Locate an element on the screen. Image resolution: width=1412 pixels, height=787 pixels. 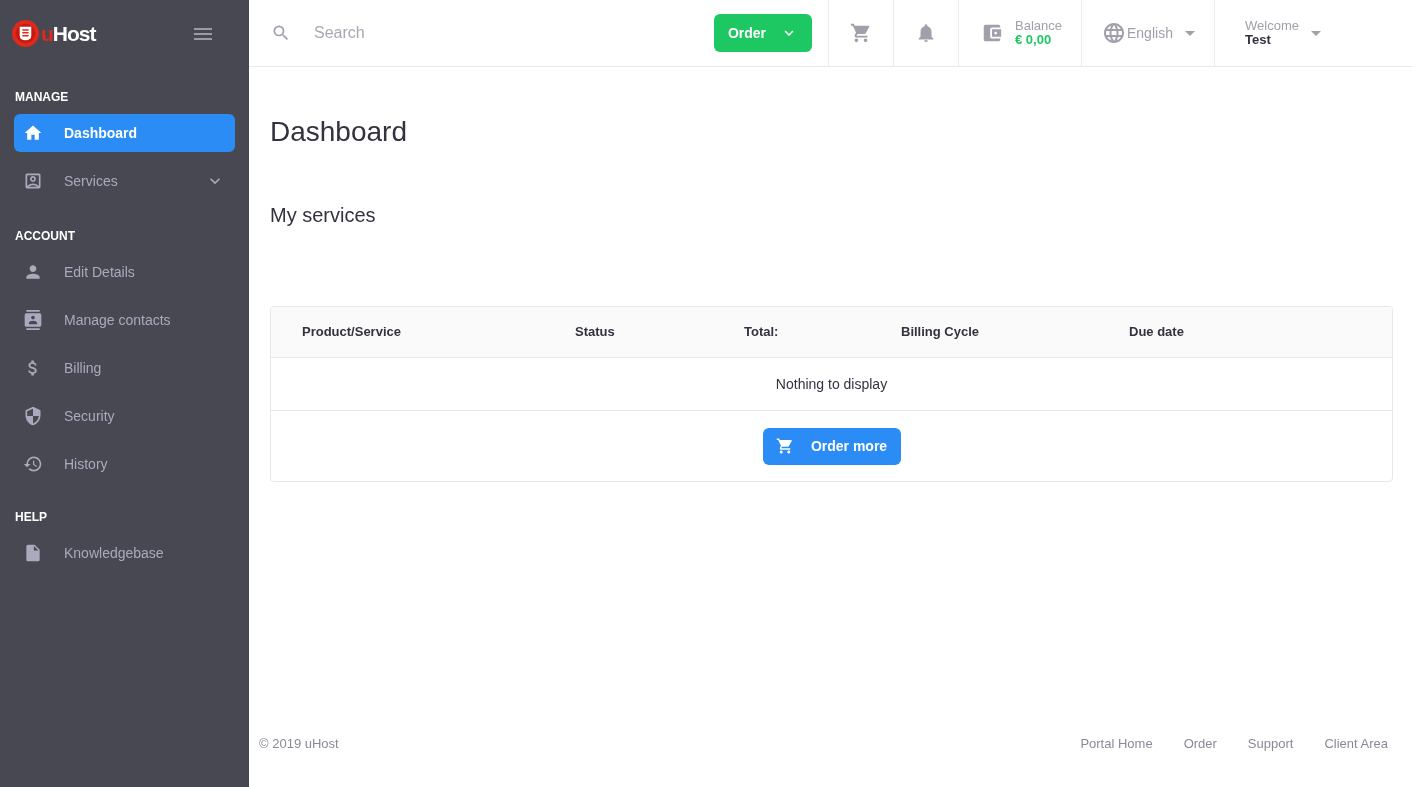
logo-icon is located at coordinates (25, 33).